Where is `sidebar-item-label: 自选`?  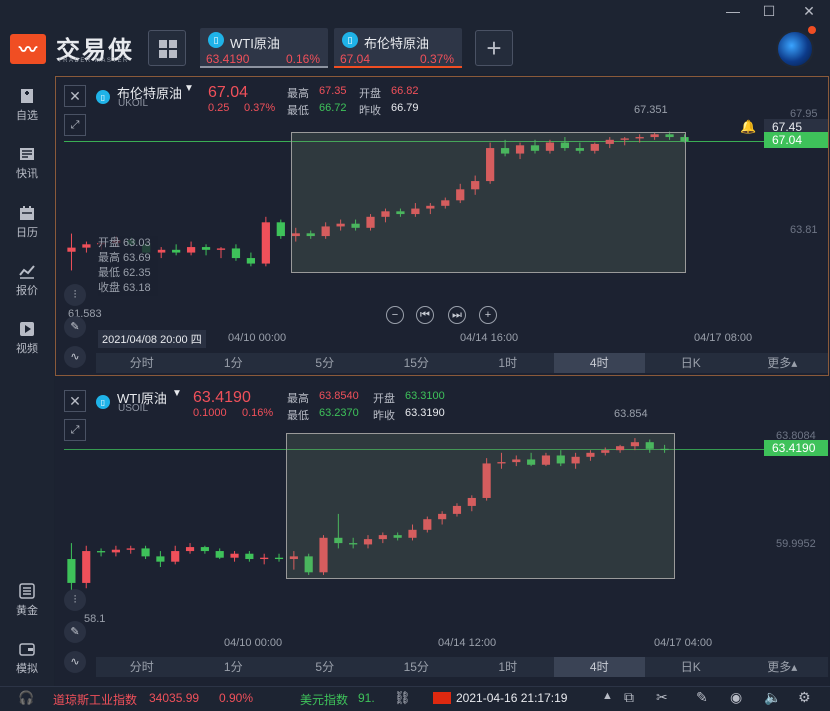
sidebar-item-label: 自选 is located at coordinates (27, 116).